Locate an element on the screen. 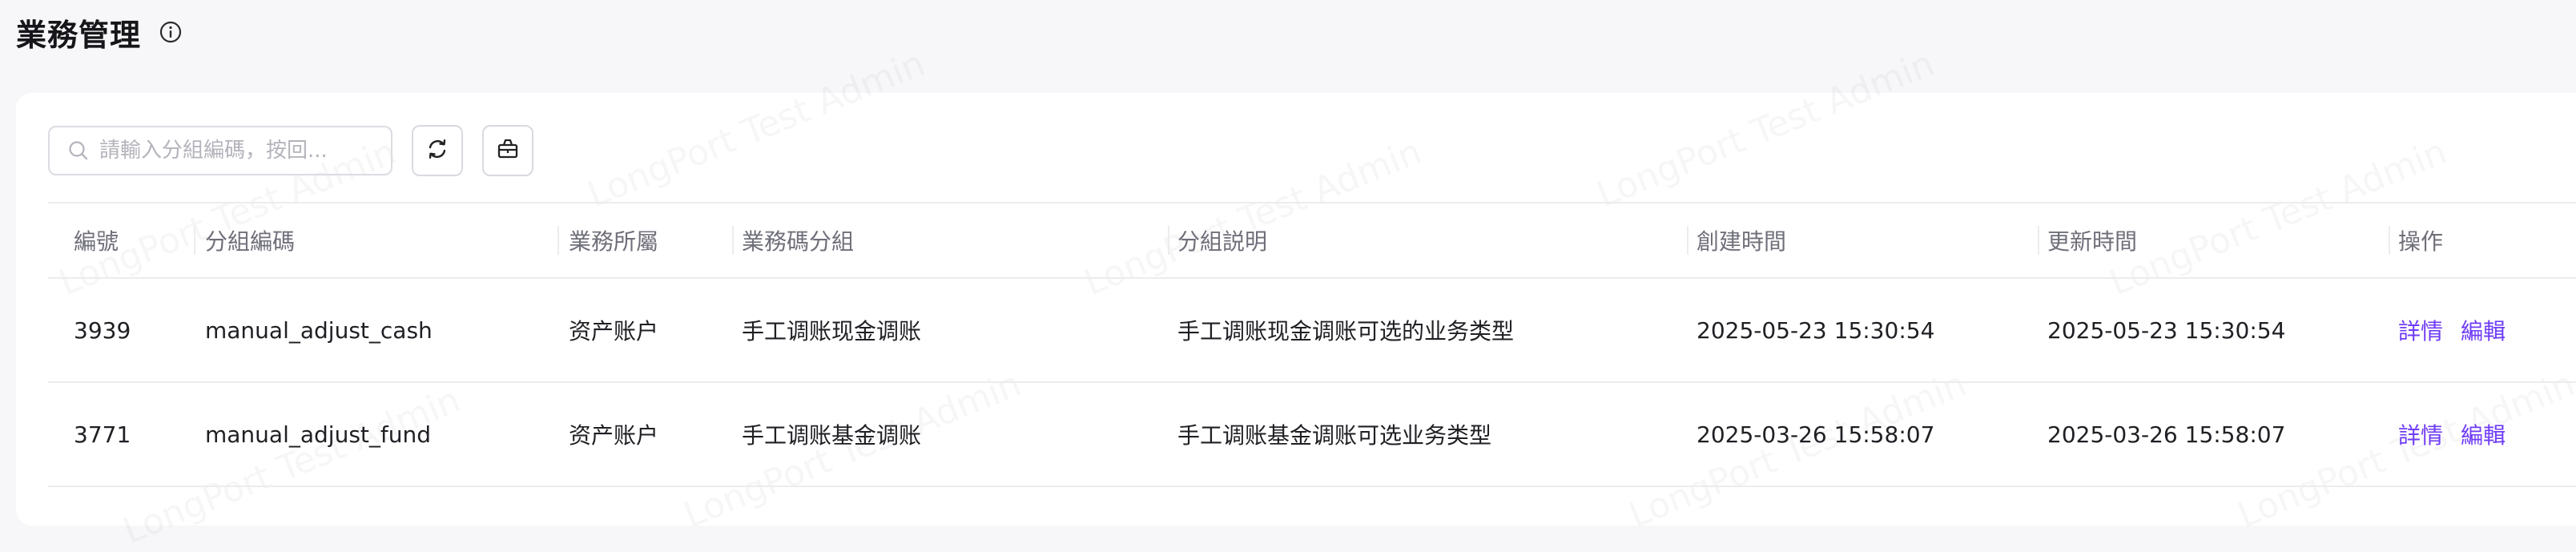  basket-icon is located at coordinates (508, 150).